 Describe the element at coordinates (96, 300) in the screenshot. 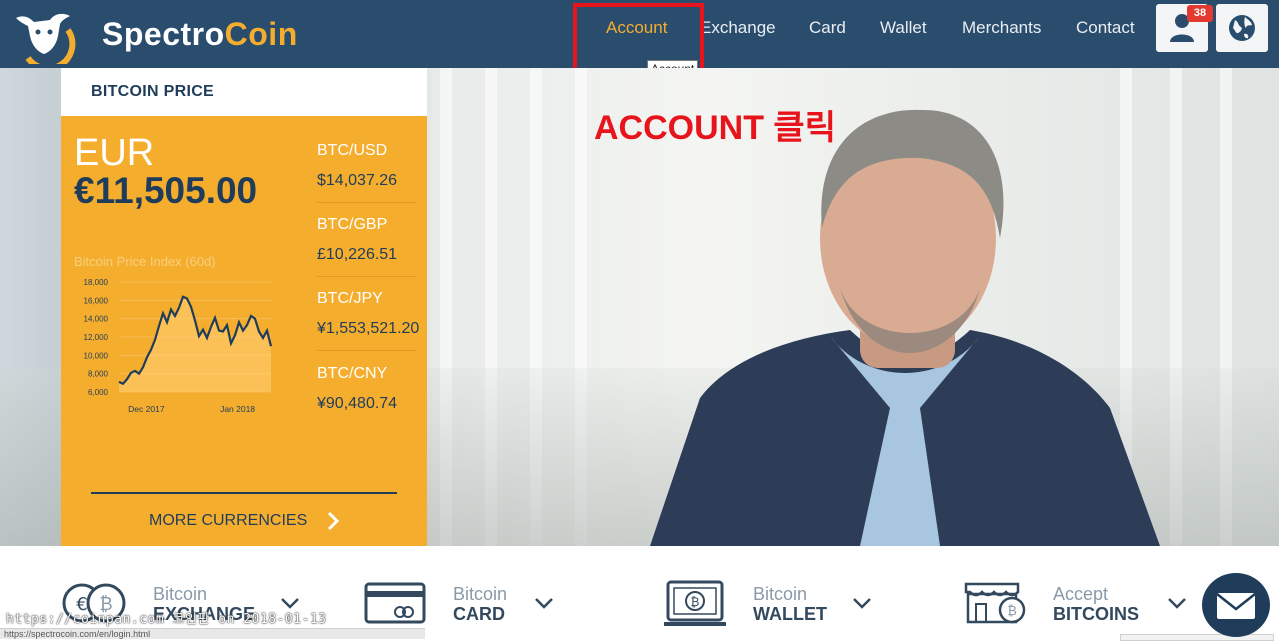

I see `y-tick-label: 16,000` at that location.